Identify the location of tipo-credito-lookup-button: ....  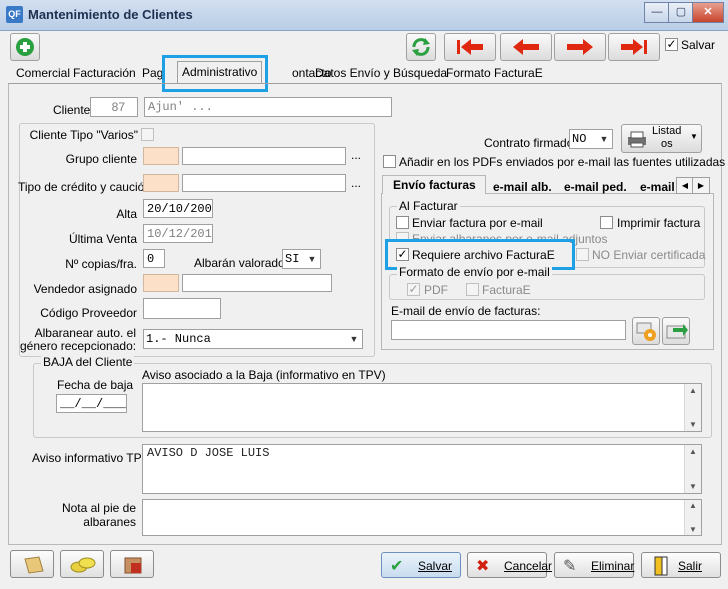
(356, 183).